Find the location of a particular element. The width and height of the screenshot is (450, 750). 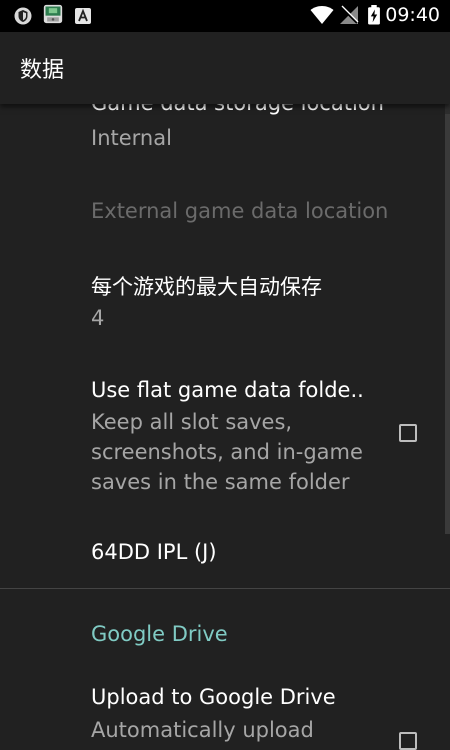

upload-drive-checkbox is located at coordinates (408, 741).